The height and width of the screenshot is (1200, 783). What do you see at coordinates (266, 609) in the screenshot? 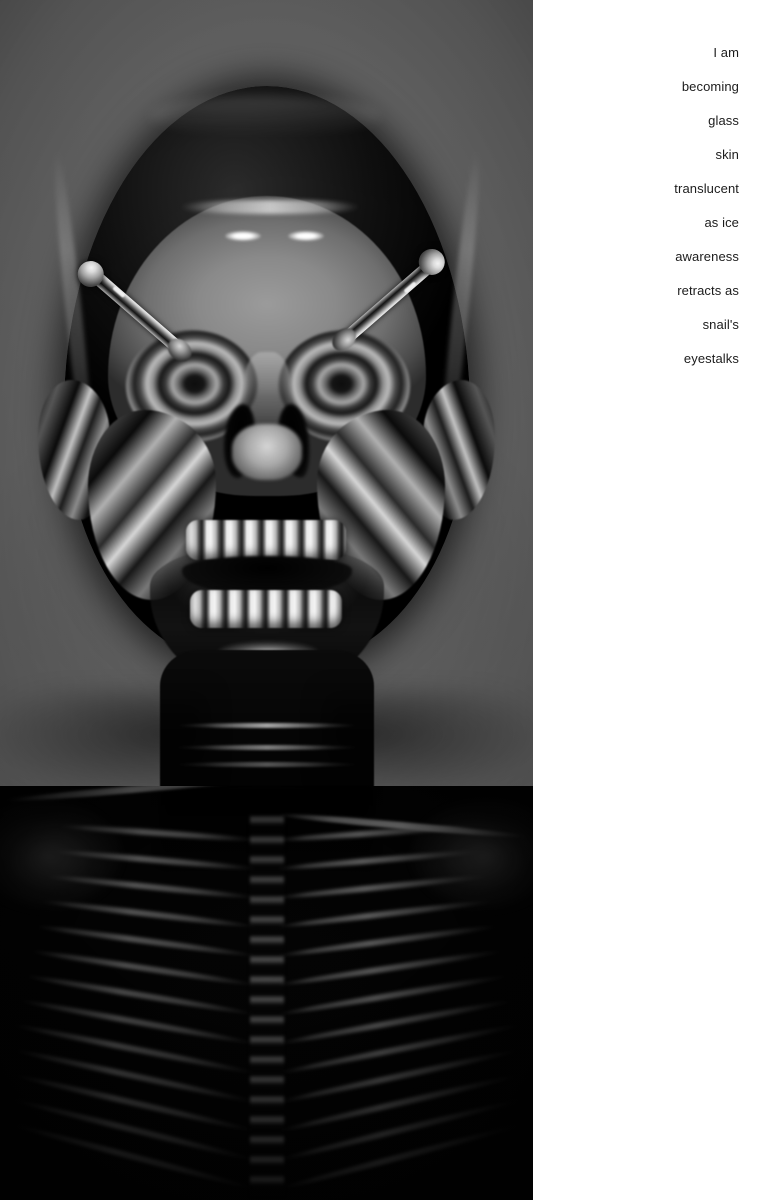
I see `lower-teeth` at bounding box center [266, 609].